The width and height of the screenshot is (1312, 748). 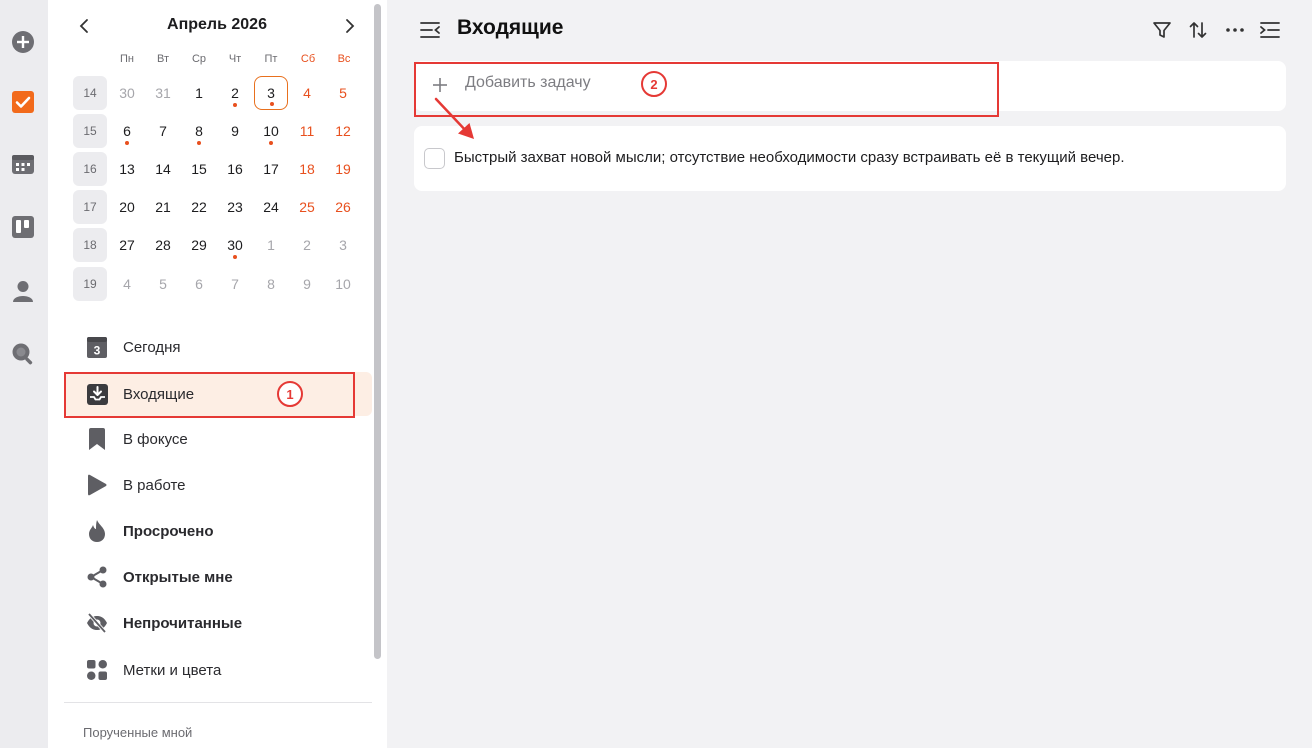 I want to click on calendar-day: 27, so click(x=127, y=245).